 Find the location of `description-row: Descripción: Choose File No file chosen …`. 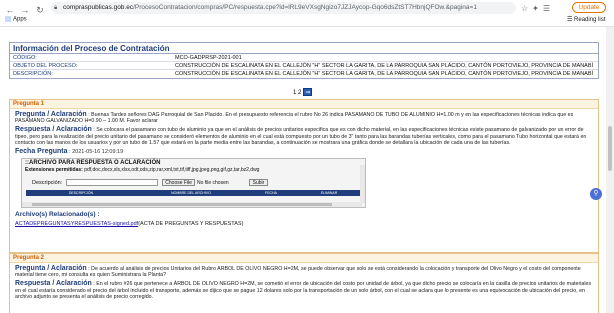

description-row: Descripción: Choose File No file chosen … is located at coordinates (150, 183).